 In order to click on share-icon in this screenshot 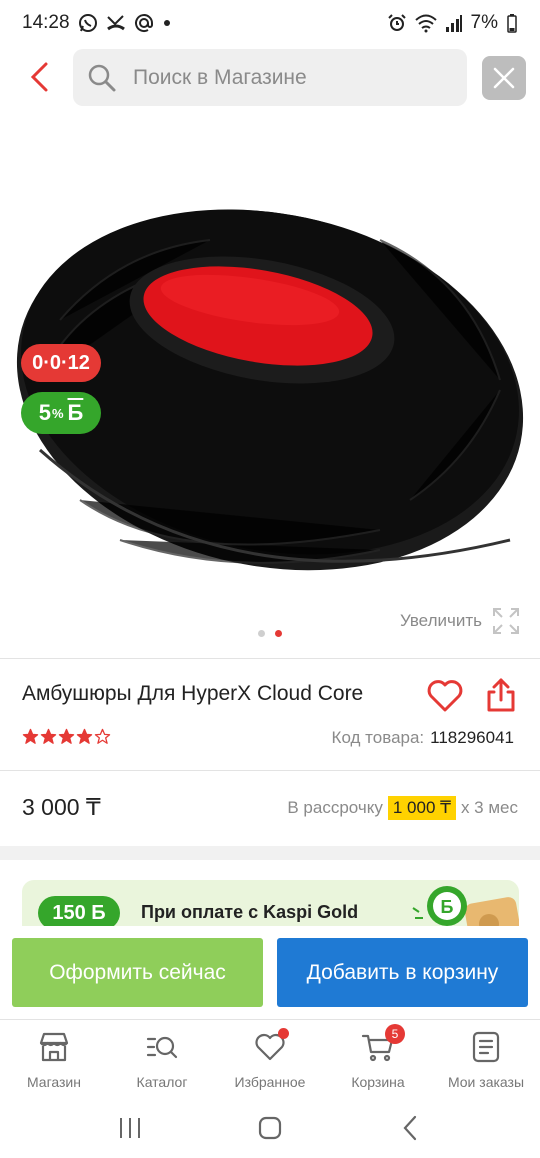, I will do `click(501, 695)`.